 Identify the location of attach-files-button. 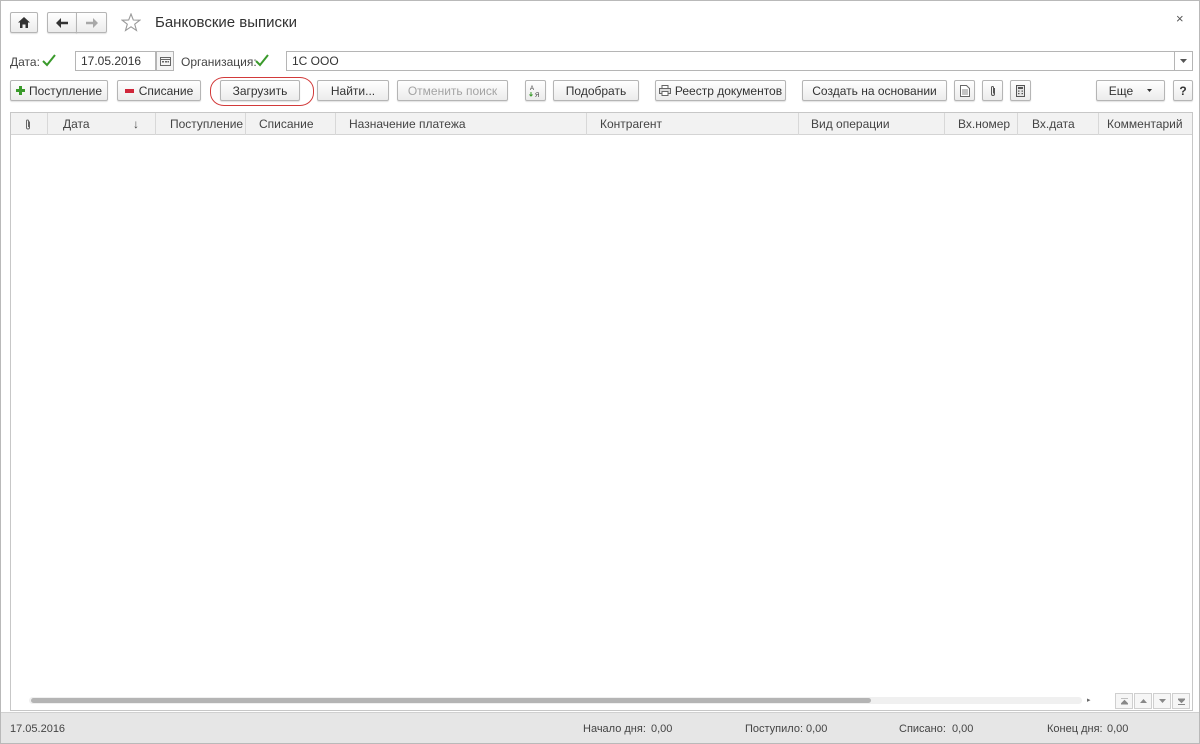
(992, 90).